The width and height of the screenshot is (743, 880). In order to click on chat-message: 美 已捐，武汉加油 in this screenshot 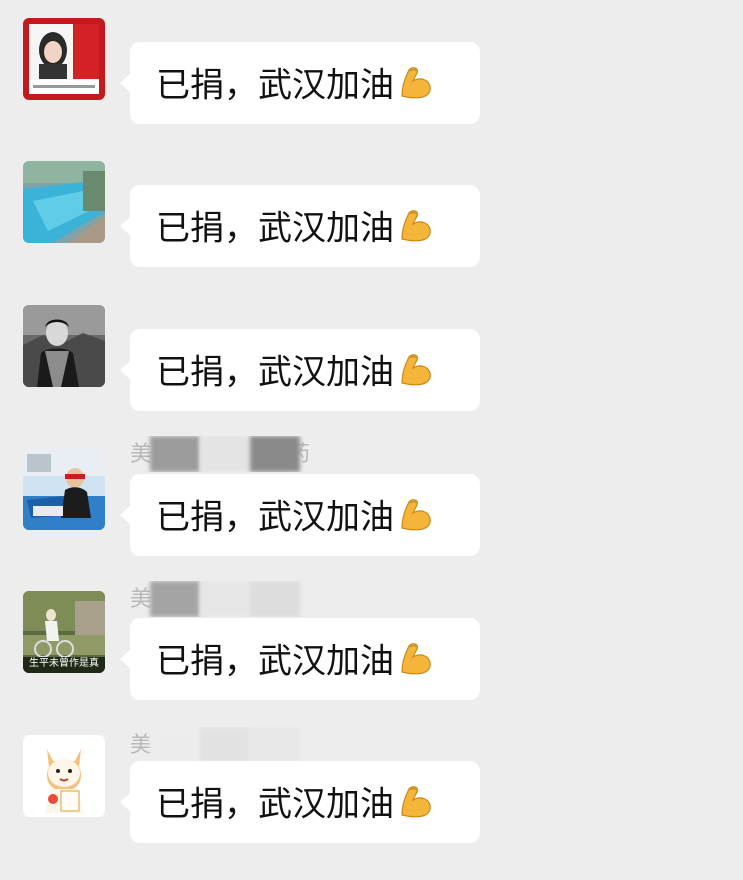, I will do `click(371, 791)`.